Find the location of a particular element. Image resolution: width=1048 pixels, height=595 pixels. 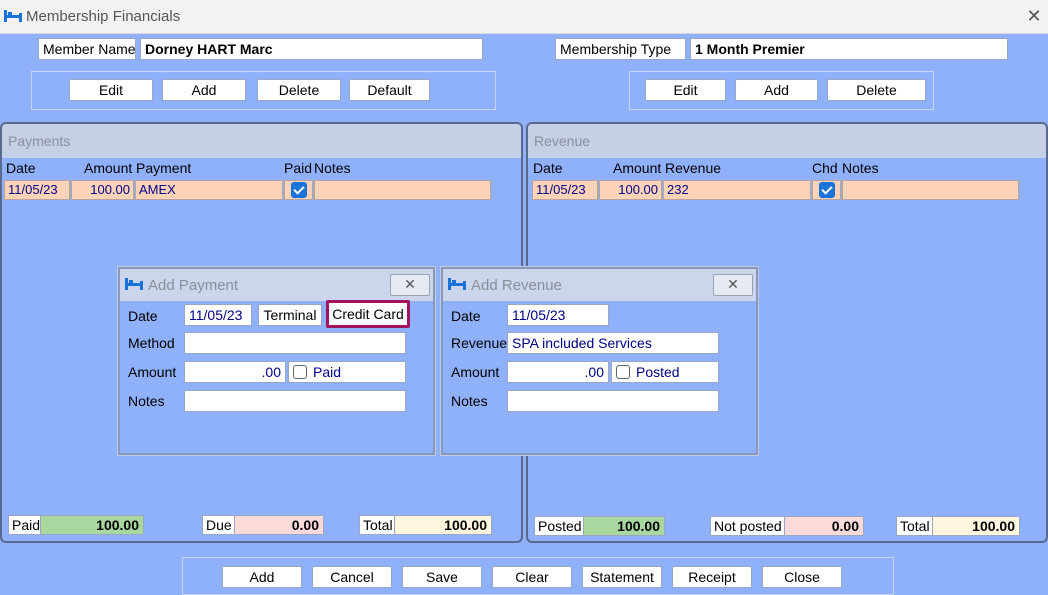

payments-col-amount: Amount is located at coordinates (108, 168).